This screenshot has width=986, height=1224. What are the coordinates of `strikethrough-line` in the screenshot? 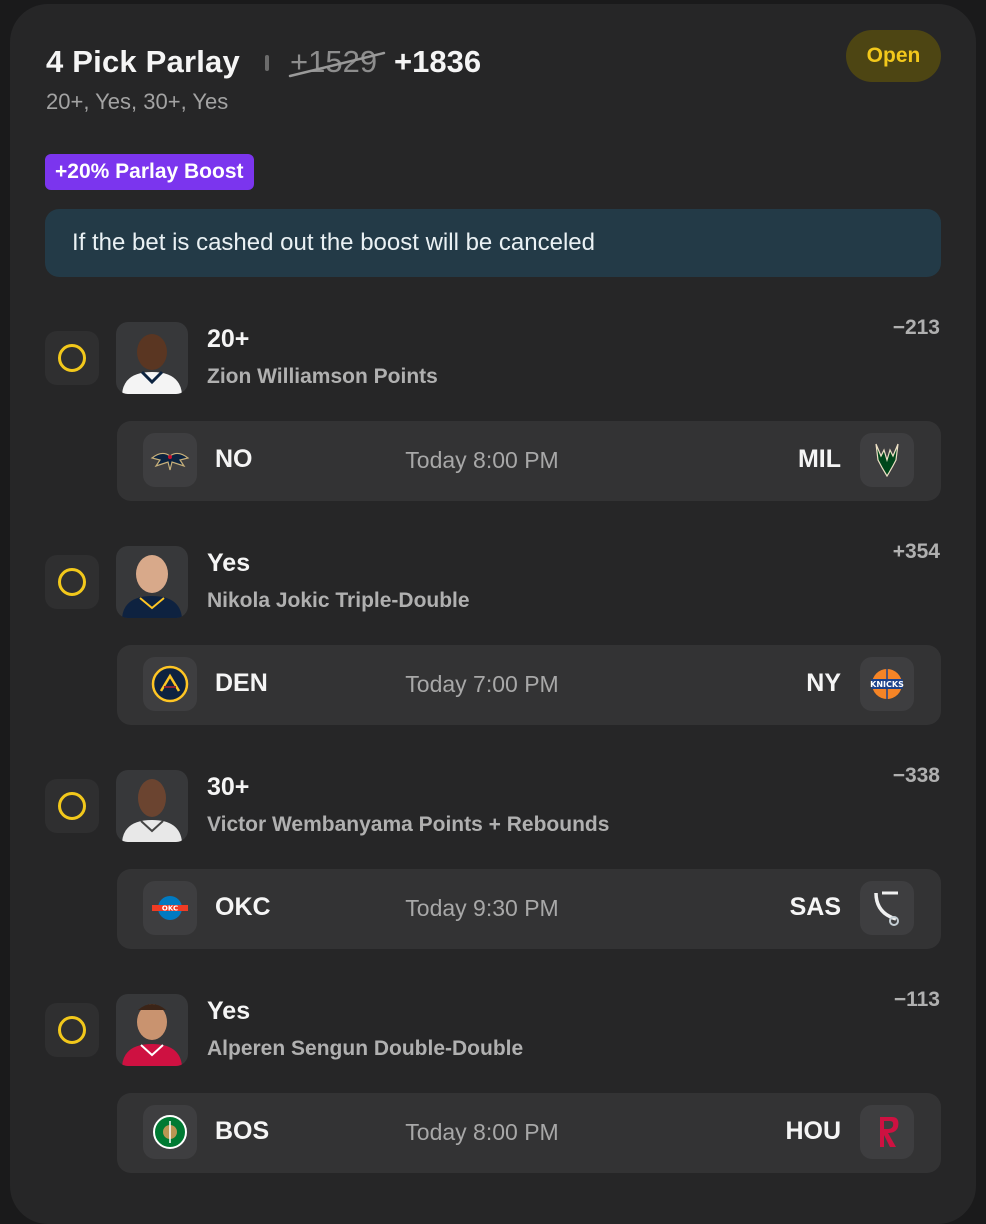 It's located at (337, 64).